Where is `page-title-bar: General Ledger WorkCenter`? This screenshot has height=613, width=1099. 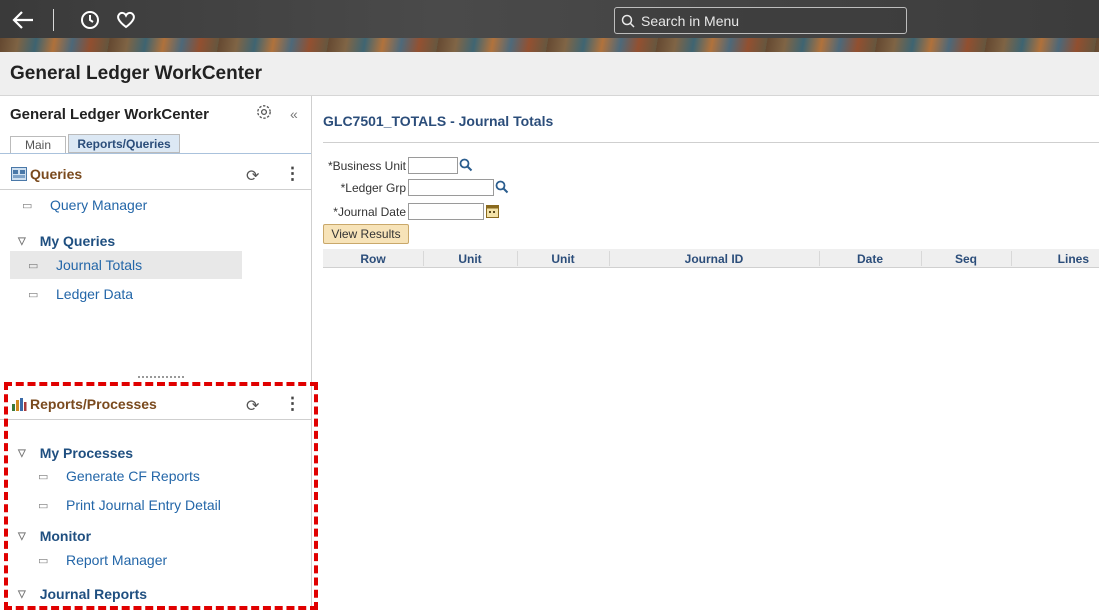 page-title-bar: General Ledger WorkCenter is located at coordinates (549, 74).